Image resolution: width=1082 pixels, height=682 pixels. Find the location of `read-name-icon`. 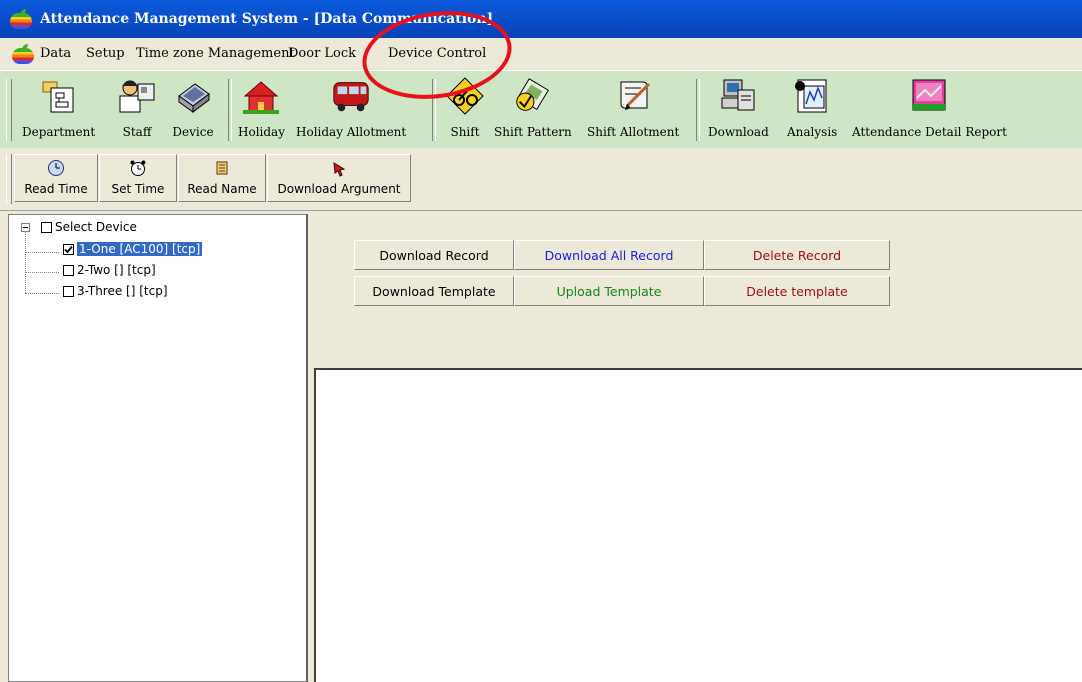

read-name-icon is located at coordinates (222, 168).